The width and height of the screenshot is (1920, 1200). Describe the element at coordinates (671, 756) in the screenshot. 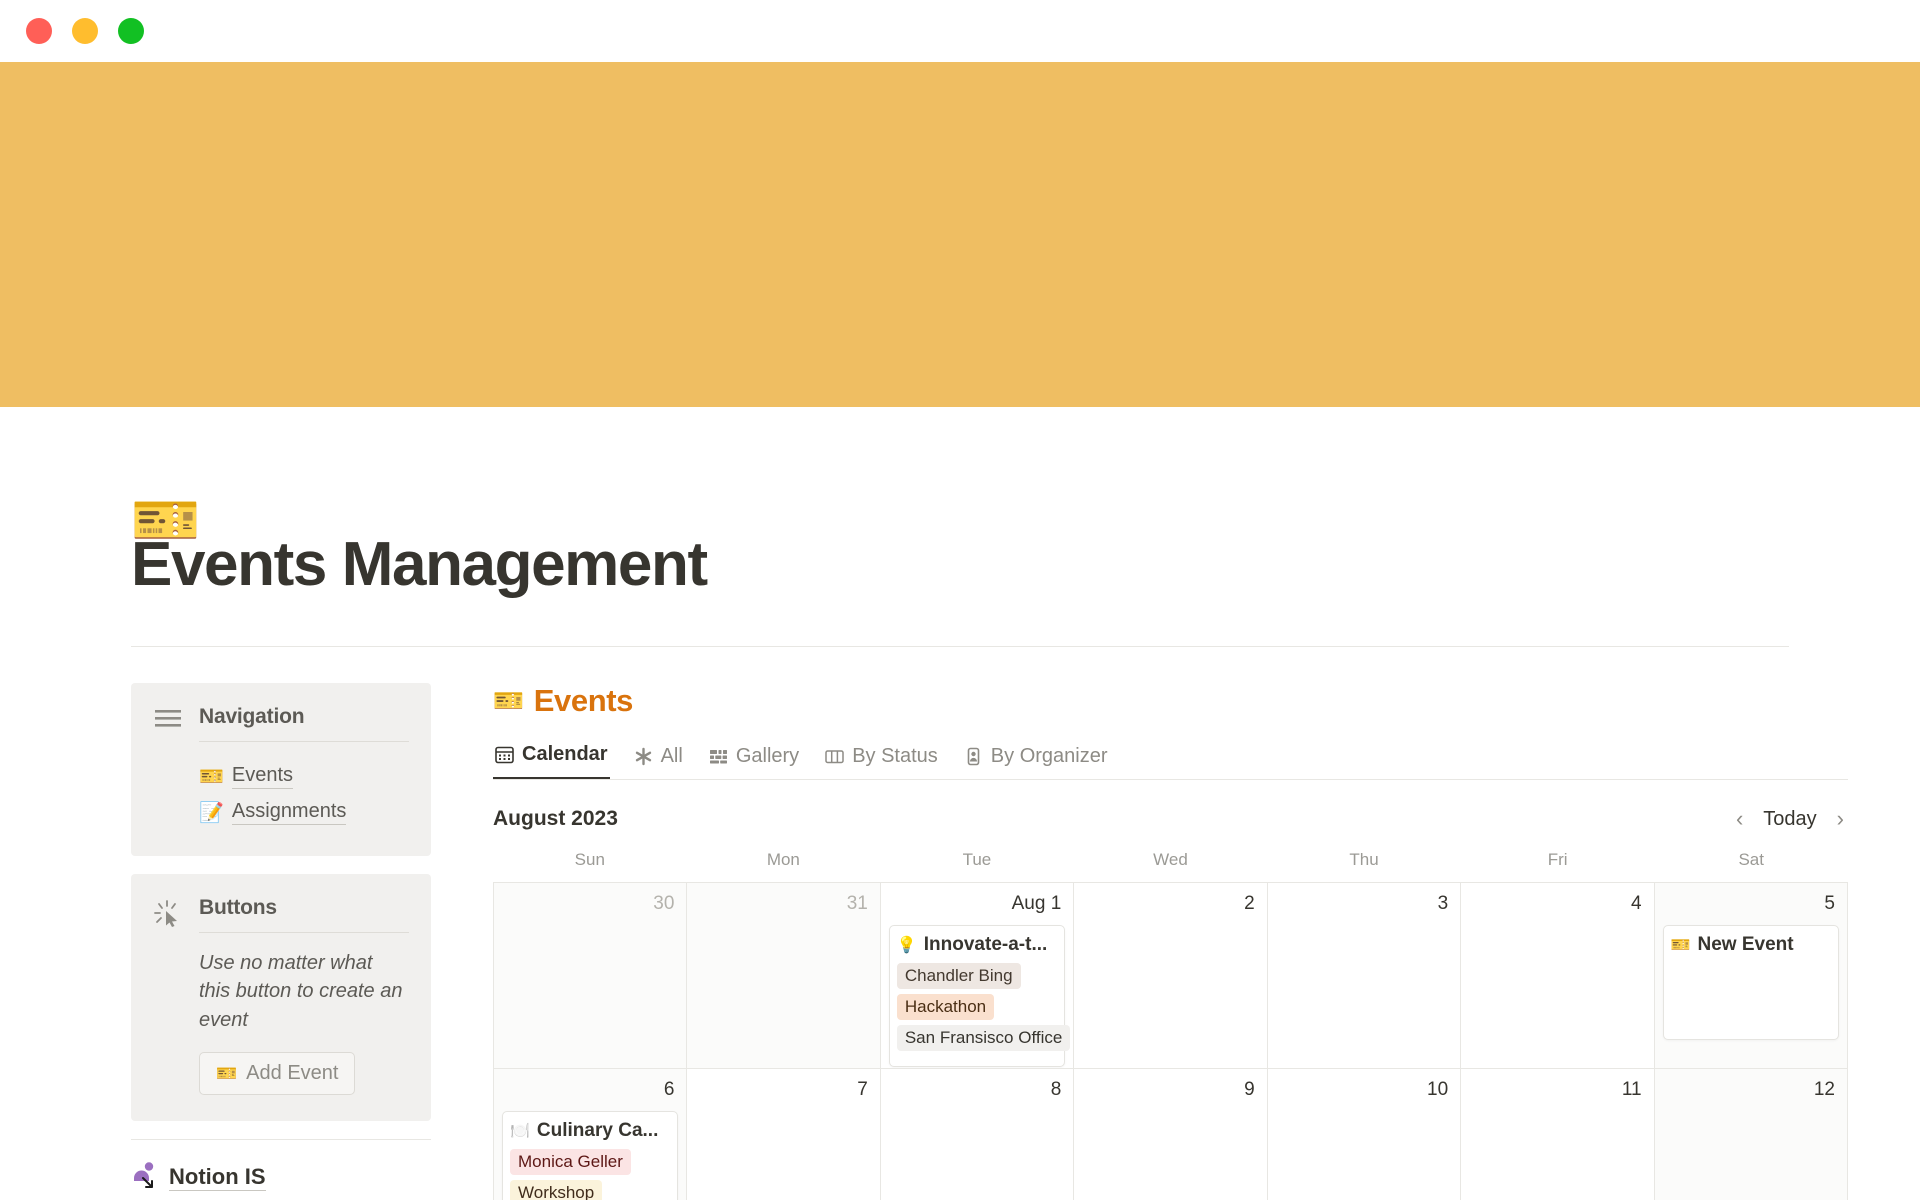

I see `tab-all-label: All` at that location.